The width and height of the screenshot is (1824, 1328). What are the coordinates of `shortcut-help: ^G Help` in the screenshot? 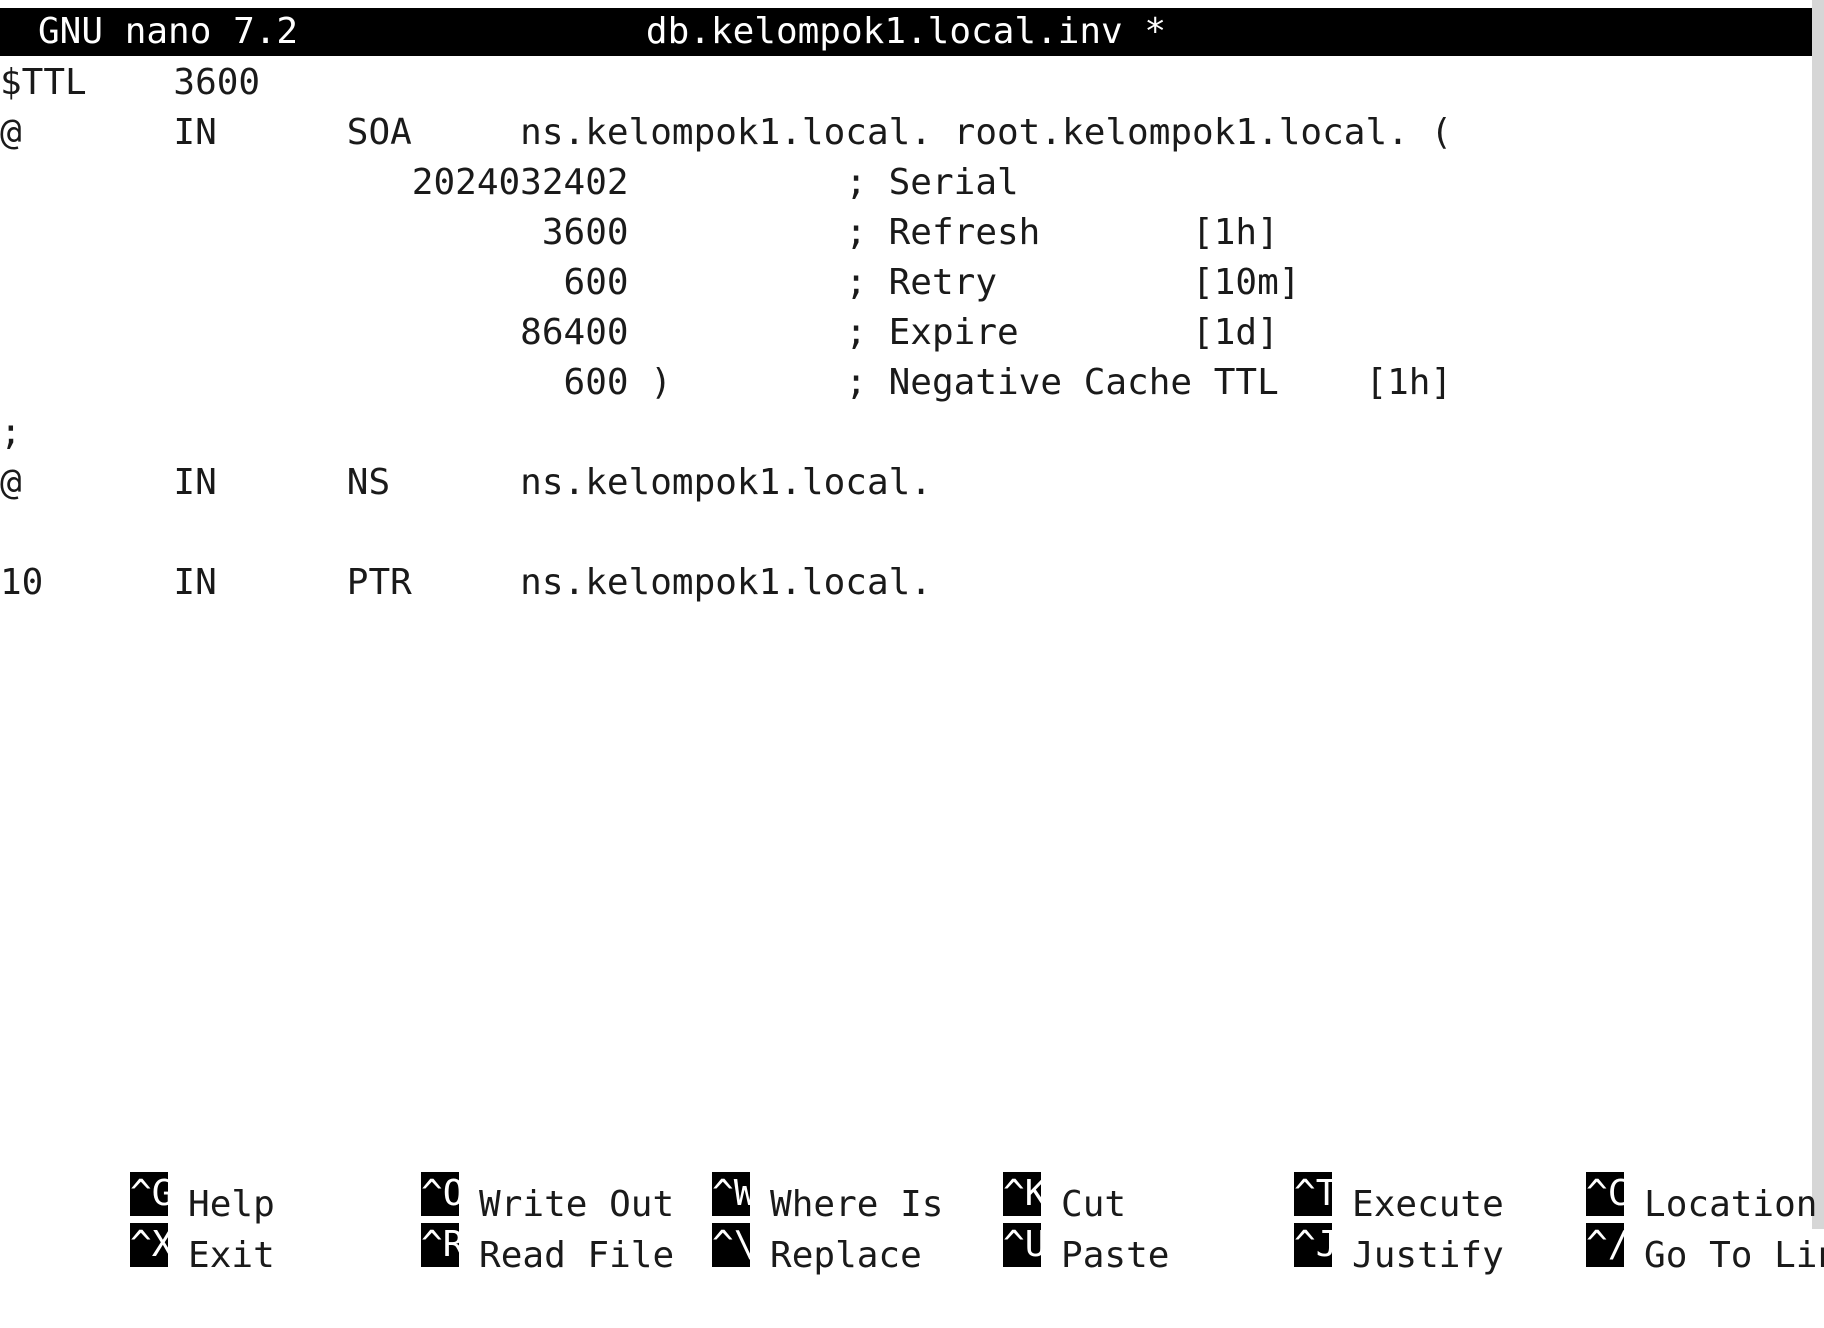 It's located at (137, 1174).